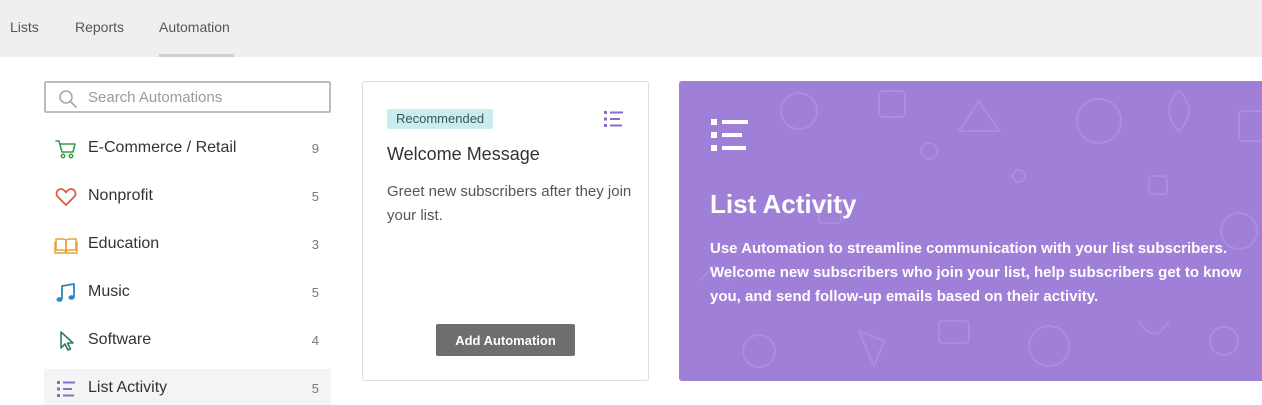 The image size is (1262, 405). I want to click on active-tab-indicator, so click(196, 55).